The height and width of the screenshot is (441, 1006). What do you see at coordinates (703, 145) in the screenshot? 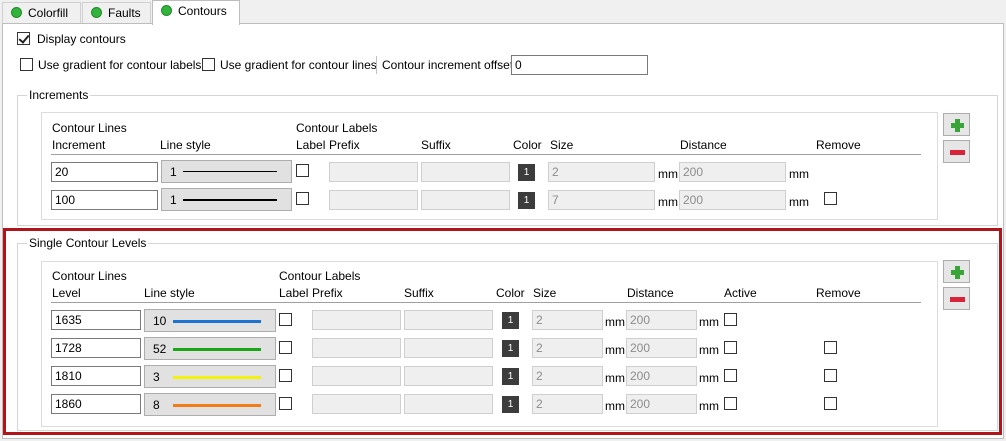
I see `inc-h-distance: Distance` at bounding box center [703, 145].